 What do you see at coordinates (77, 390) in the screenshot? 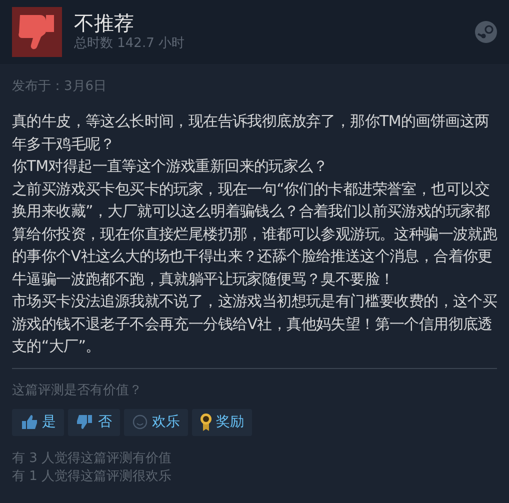
I see `helpful-question: 这篇评测是否有价值？` at bounding box center [77, 390].